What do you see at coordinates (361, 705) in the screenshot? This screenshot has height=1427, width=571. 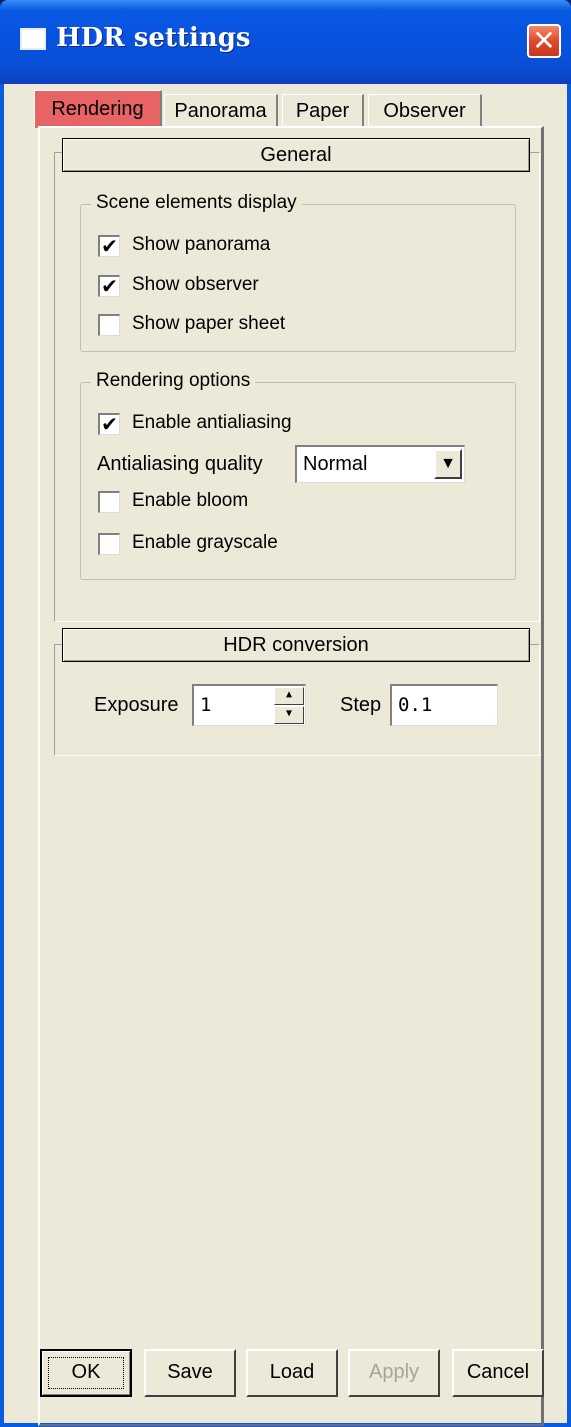 I see `step-label: Step` at bounding box center [361, 705].